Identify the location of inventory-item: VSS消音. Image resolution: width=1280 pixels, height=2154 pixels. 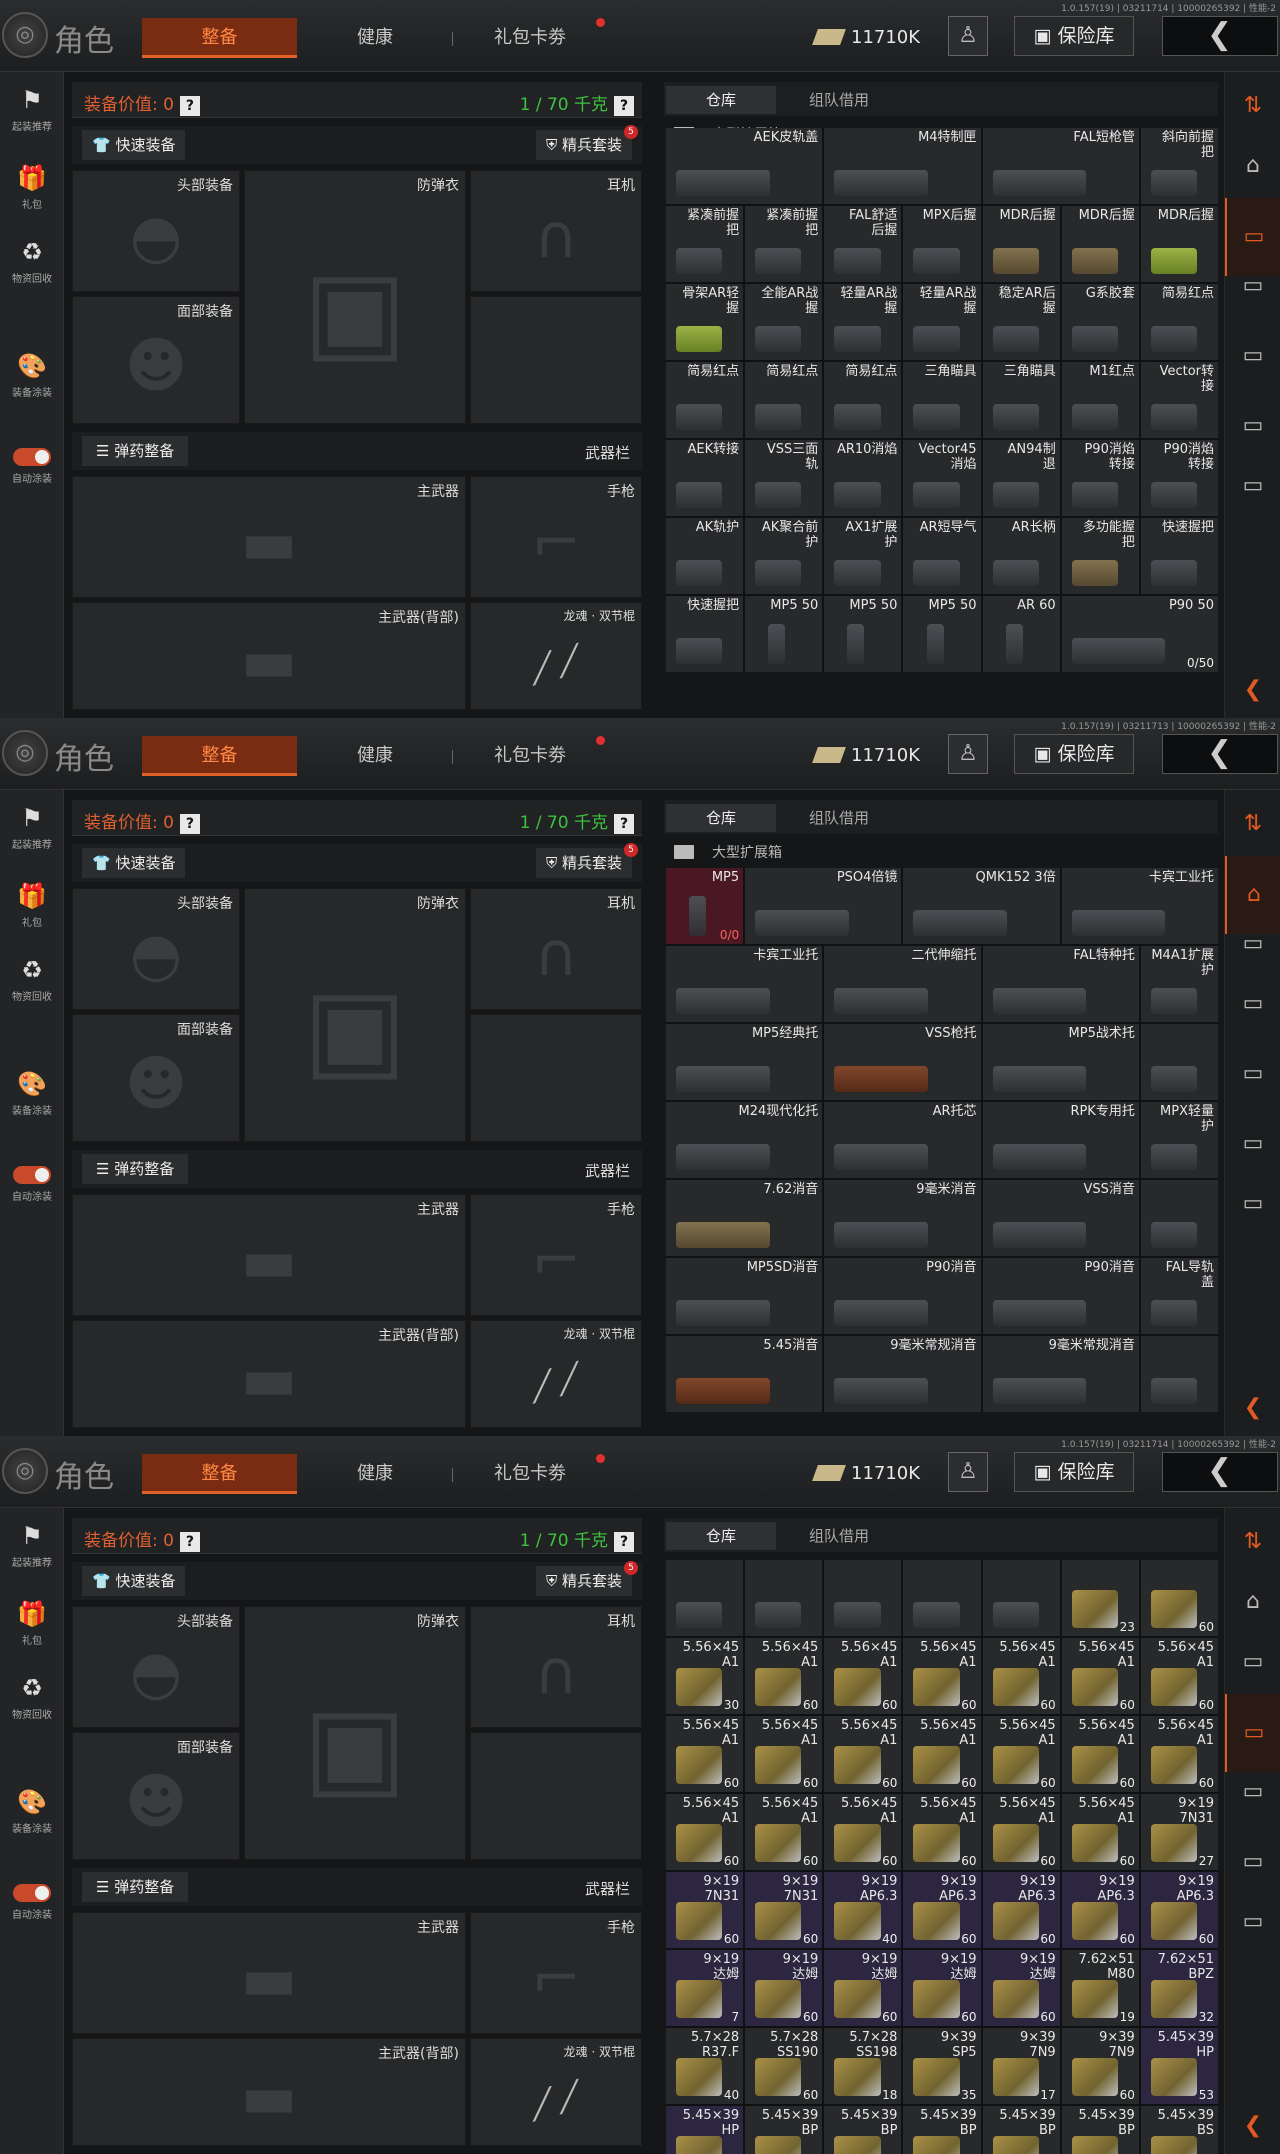
(1060, 1218).